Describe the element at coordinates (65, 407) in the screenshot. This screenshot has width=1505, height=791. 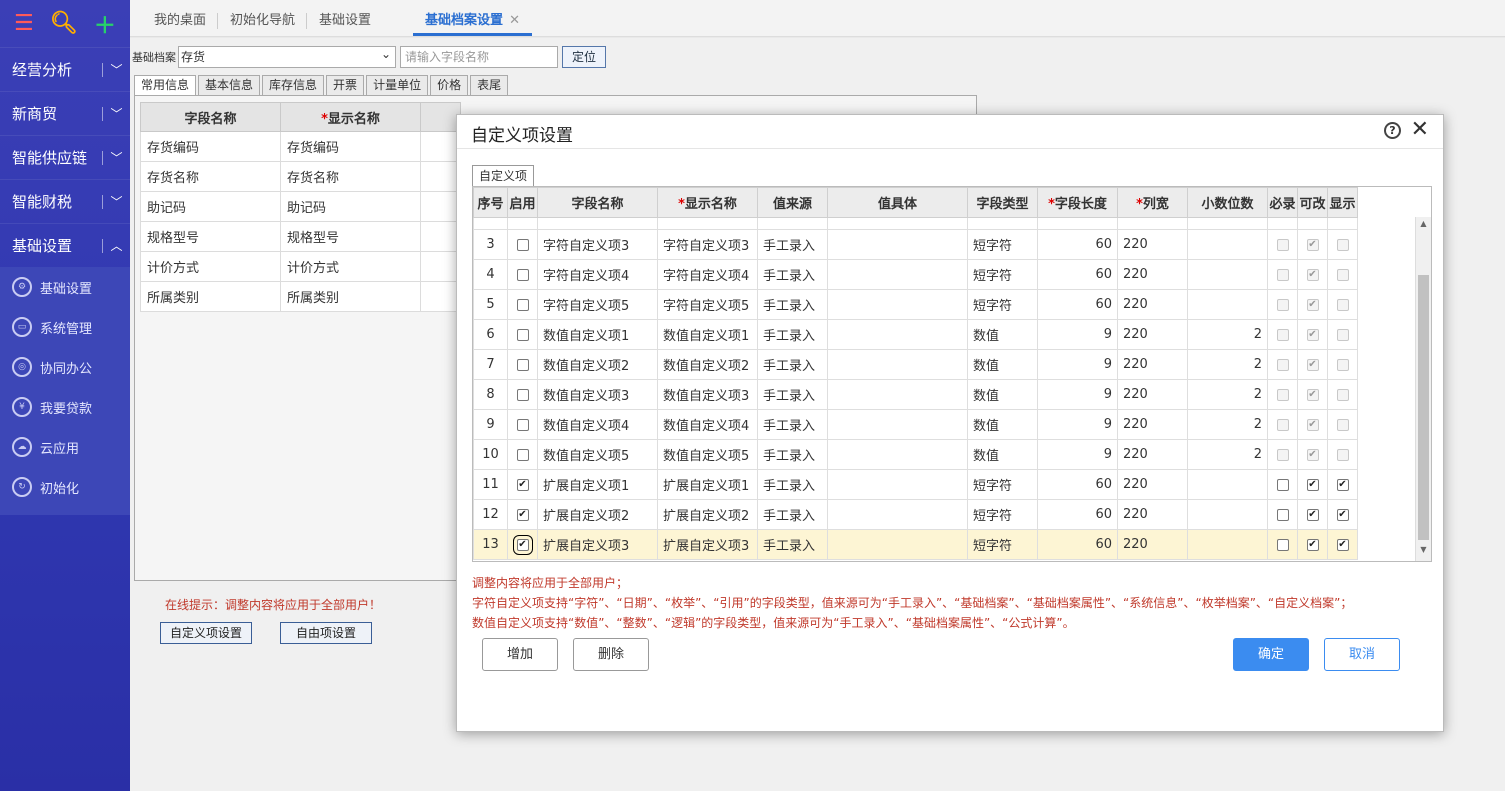
I see `sidebar-item-3: ¥ 我要贷款` at that location.